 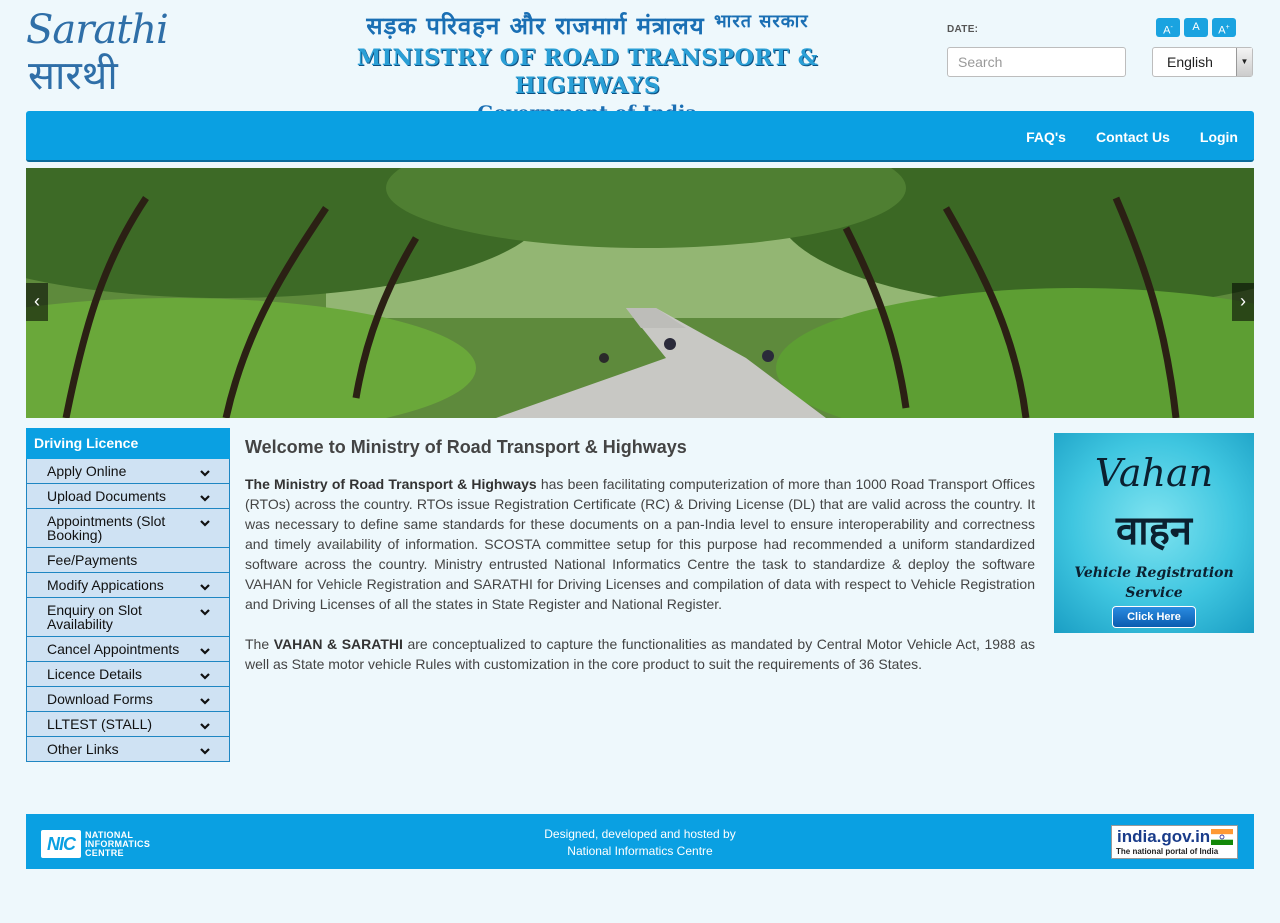 I want to click on date-label: DATE:, so click(x=963, y=29).